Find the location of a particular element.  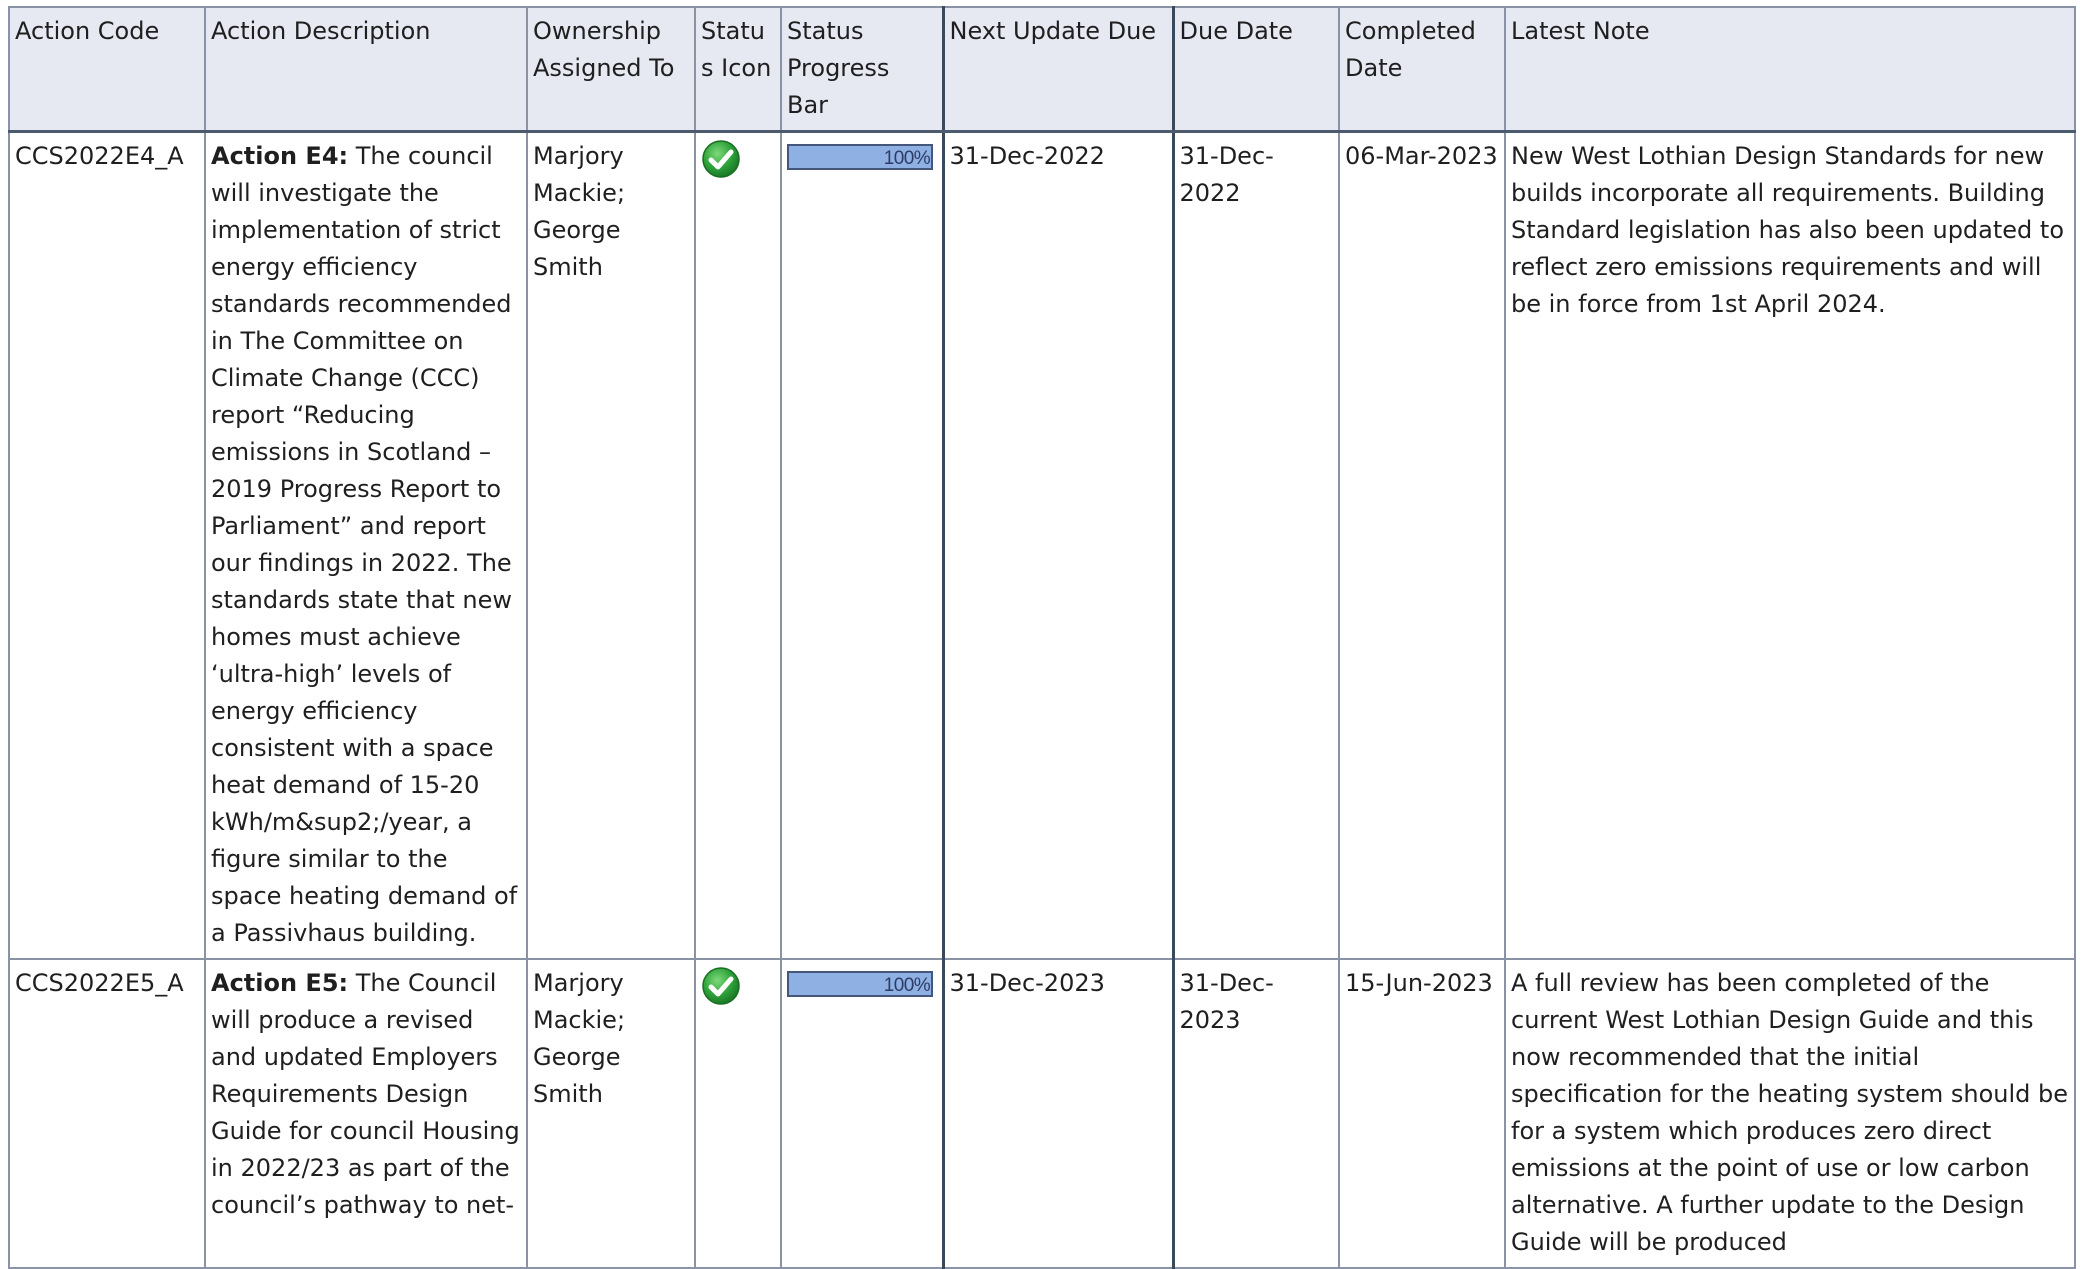

completed-date-cell: 15-Jun-2023 is located at coordinates (1422, 1113).